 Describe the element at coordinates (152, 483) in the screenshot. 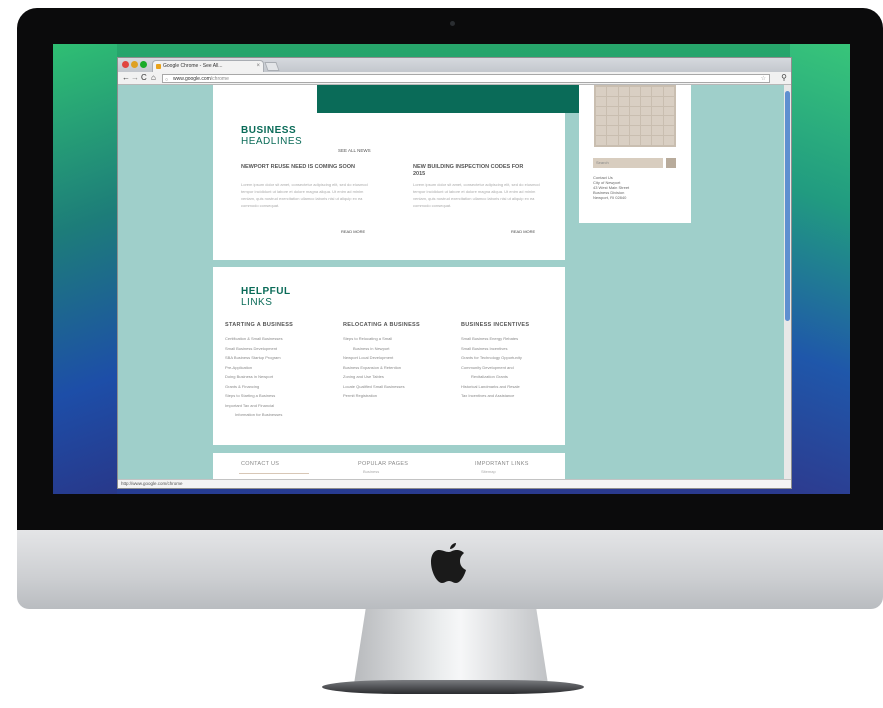

I see `status-url: http://www.google.com/chrome` at that location.